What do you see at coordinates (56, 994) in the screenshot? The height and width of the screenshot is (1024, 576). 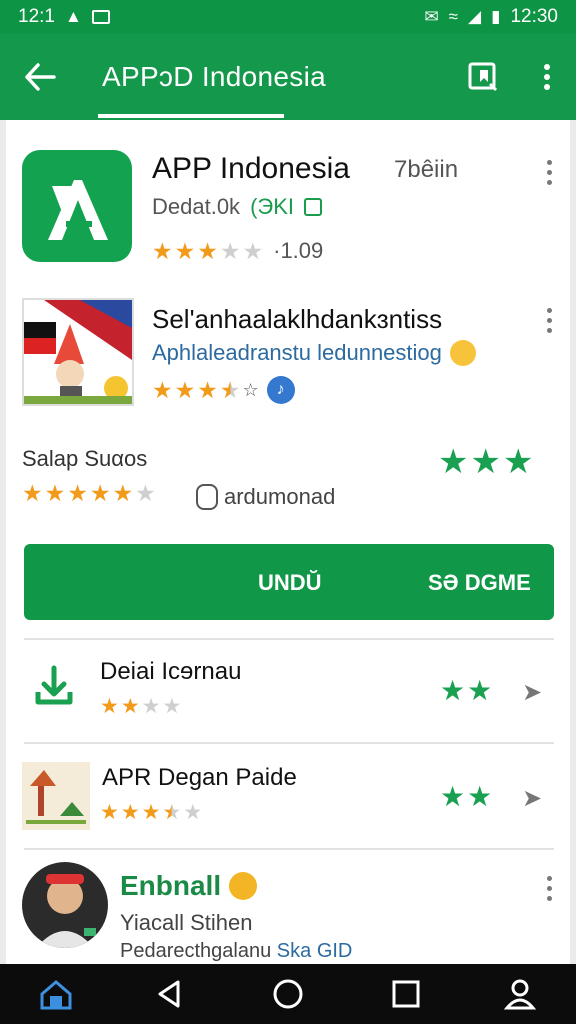 I see `home-app-icon` at bounding box center [56, 994].